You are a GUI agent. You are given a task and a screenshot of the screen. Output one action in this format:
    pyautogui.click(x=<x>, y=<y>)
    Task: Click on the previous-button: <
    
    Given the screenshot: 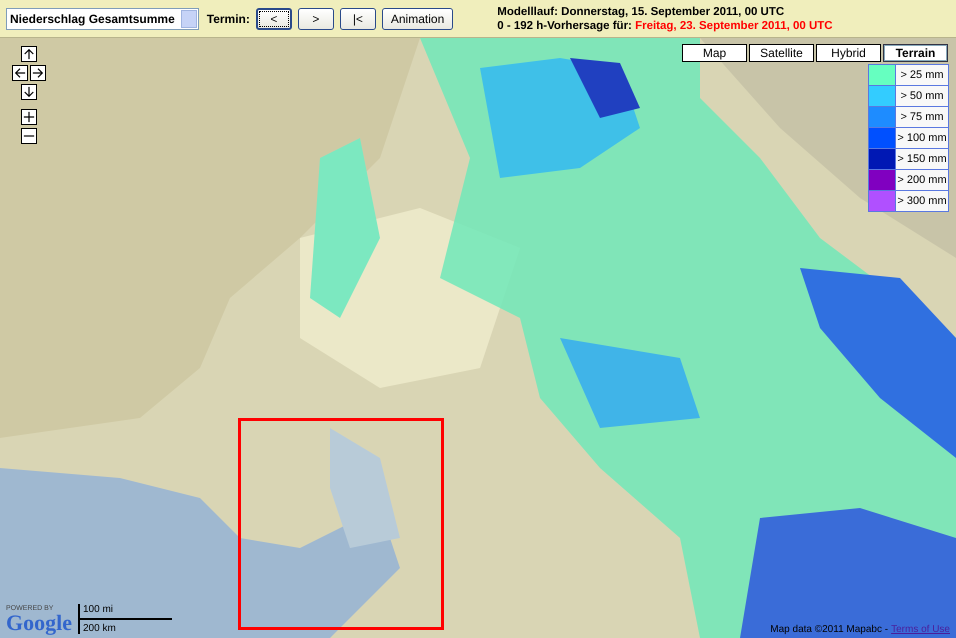 What is the action you would take?
    pyautogui.click(x=274, y=19)
    